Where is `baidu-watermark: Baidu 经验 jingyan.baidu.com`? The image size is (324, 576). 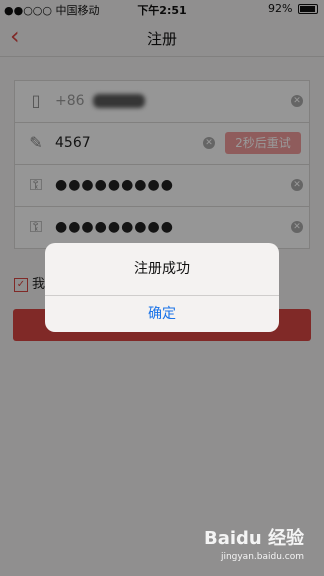 baidu-watermark: Baidu 经验 jingyan.baidu.com is located at coordinates (254, 543).